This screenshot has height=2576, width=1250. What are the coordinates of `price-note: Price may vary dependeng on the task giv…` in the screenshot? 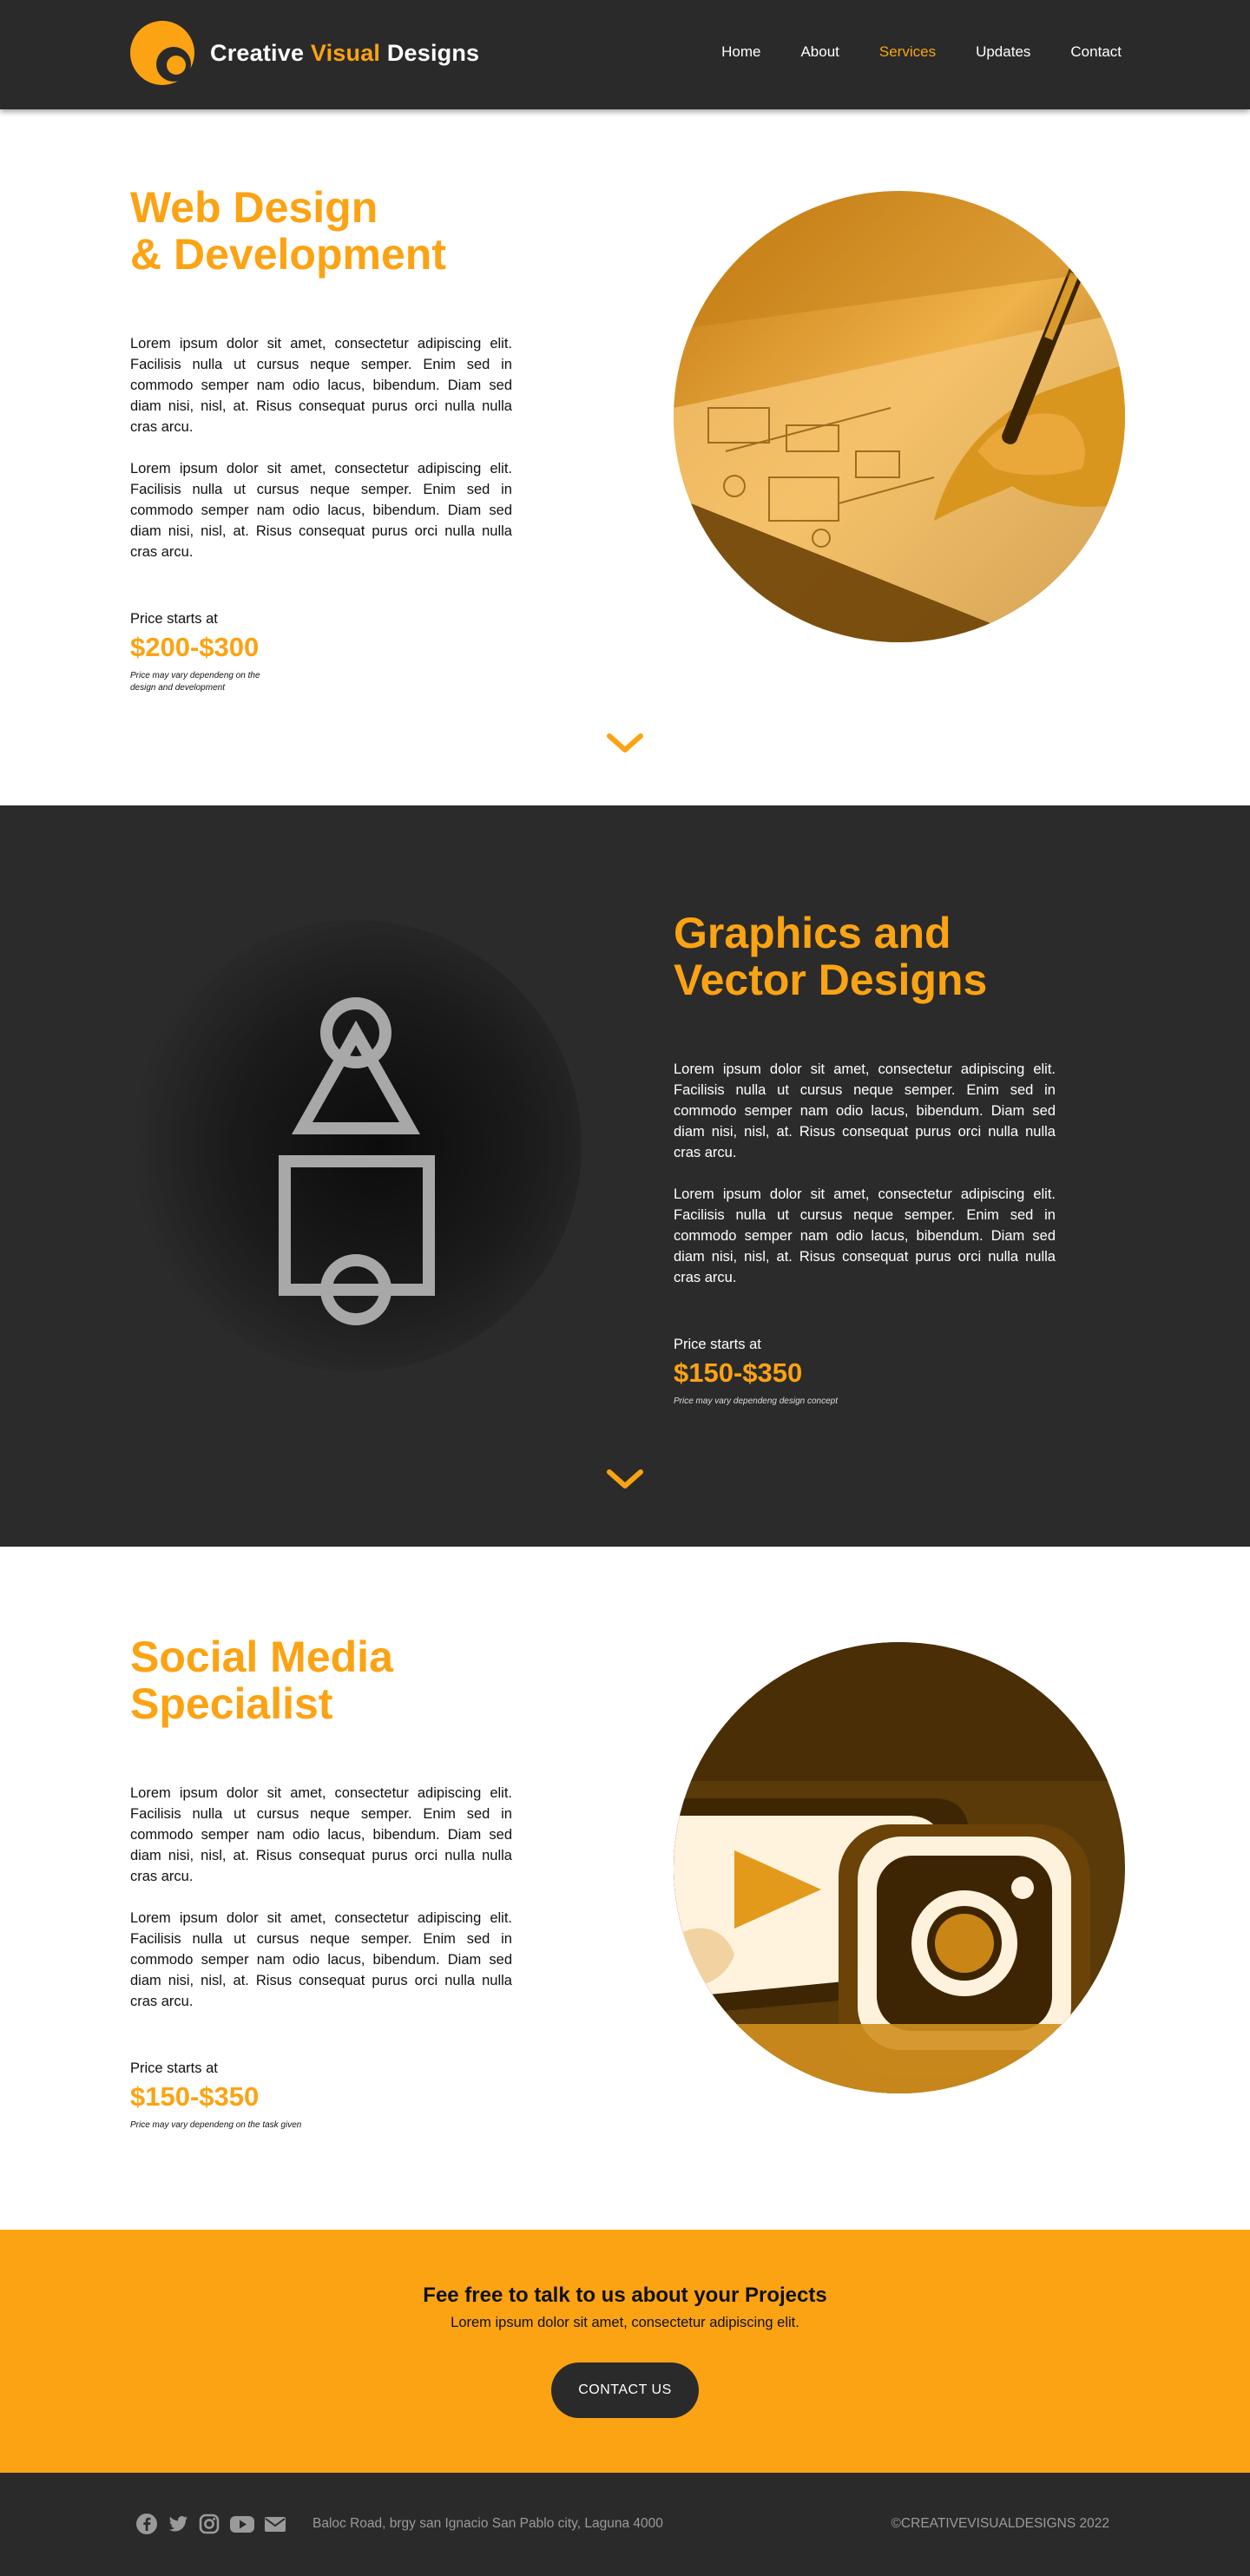 It's located at (216, 2125).